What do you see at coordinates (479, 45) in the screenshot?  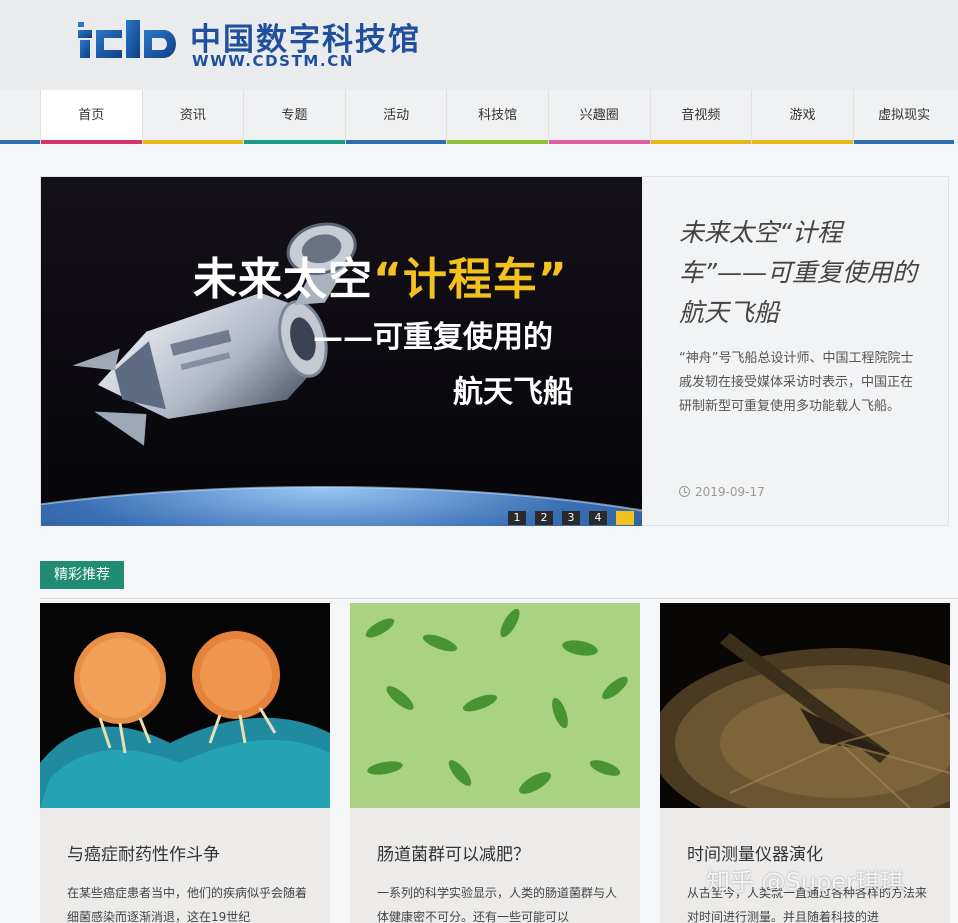 I see `site-header: 中国数字科技馆 WWW.CDSTM.CN` at bounding box center [479, 45].